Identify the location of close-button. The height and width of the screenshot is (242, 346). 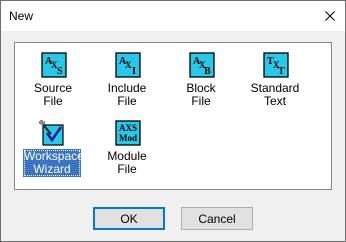
(330, 16).